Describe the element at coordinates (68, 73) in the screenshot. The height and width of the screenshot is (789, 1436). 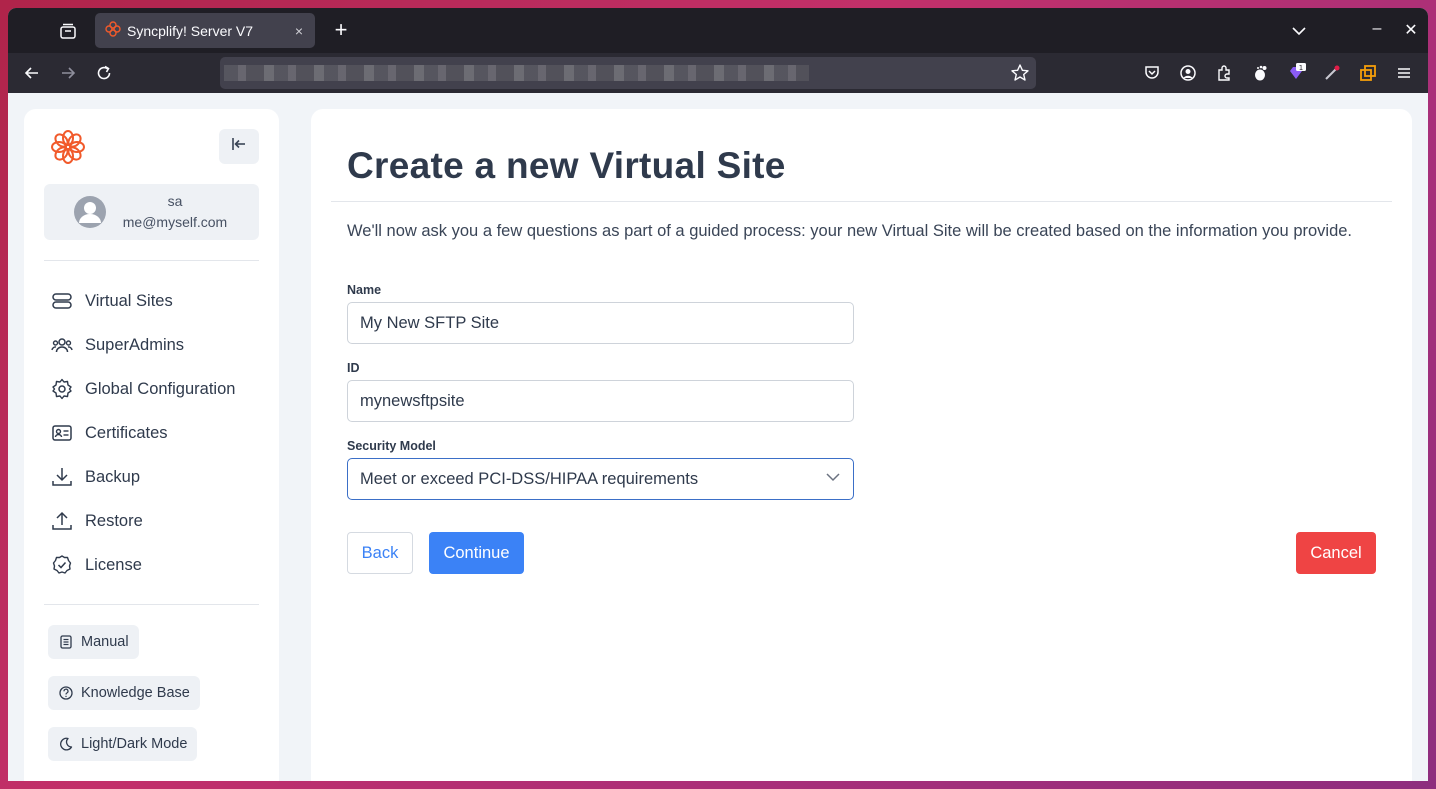
I see `forward-icon` at that location.